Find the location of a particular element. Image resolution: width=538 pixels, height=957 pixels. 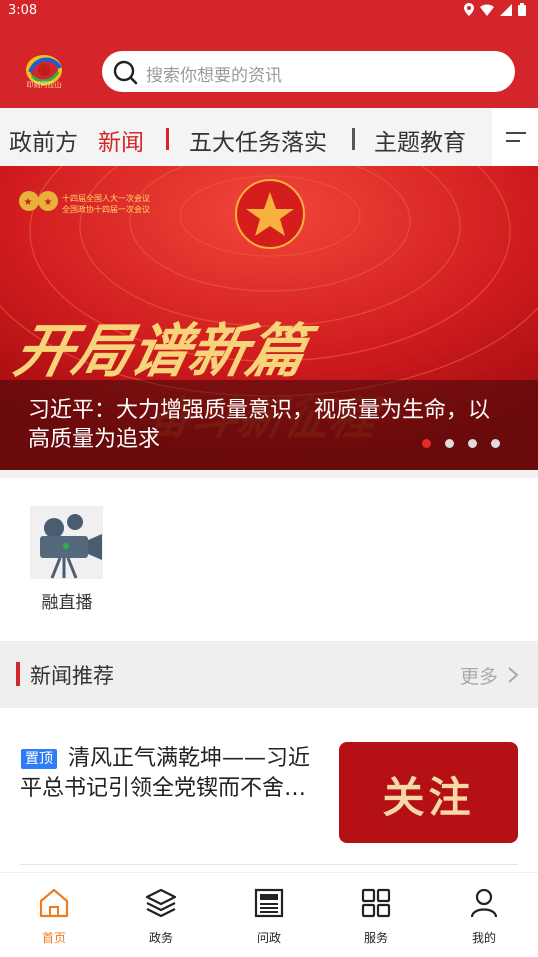

newspaper-icon is located at coordinates (269, 903).